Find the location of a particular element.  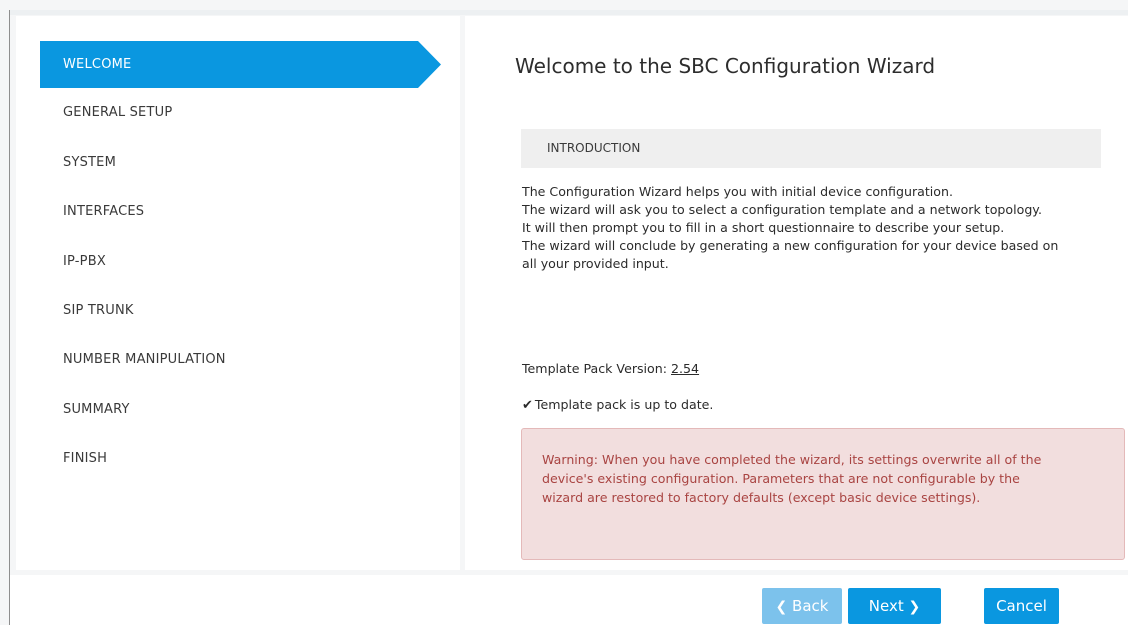

next-button-label: Next is located at coordinates (886, 606).